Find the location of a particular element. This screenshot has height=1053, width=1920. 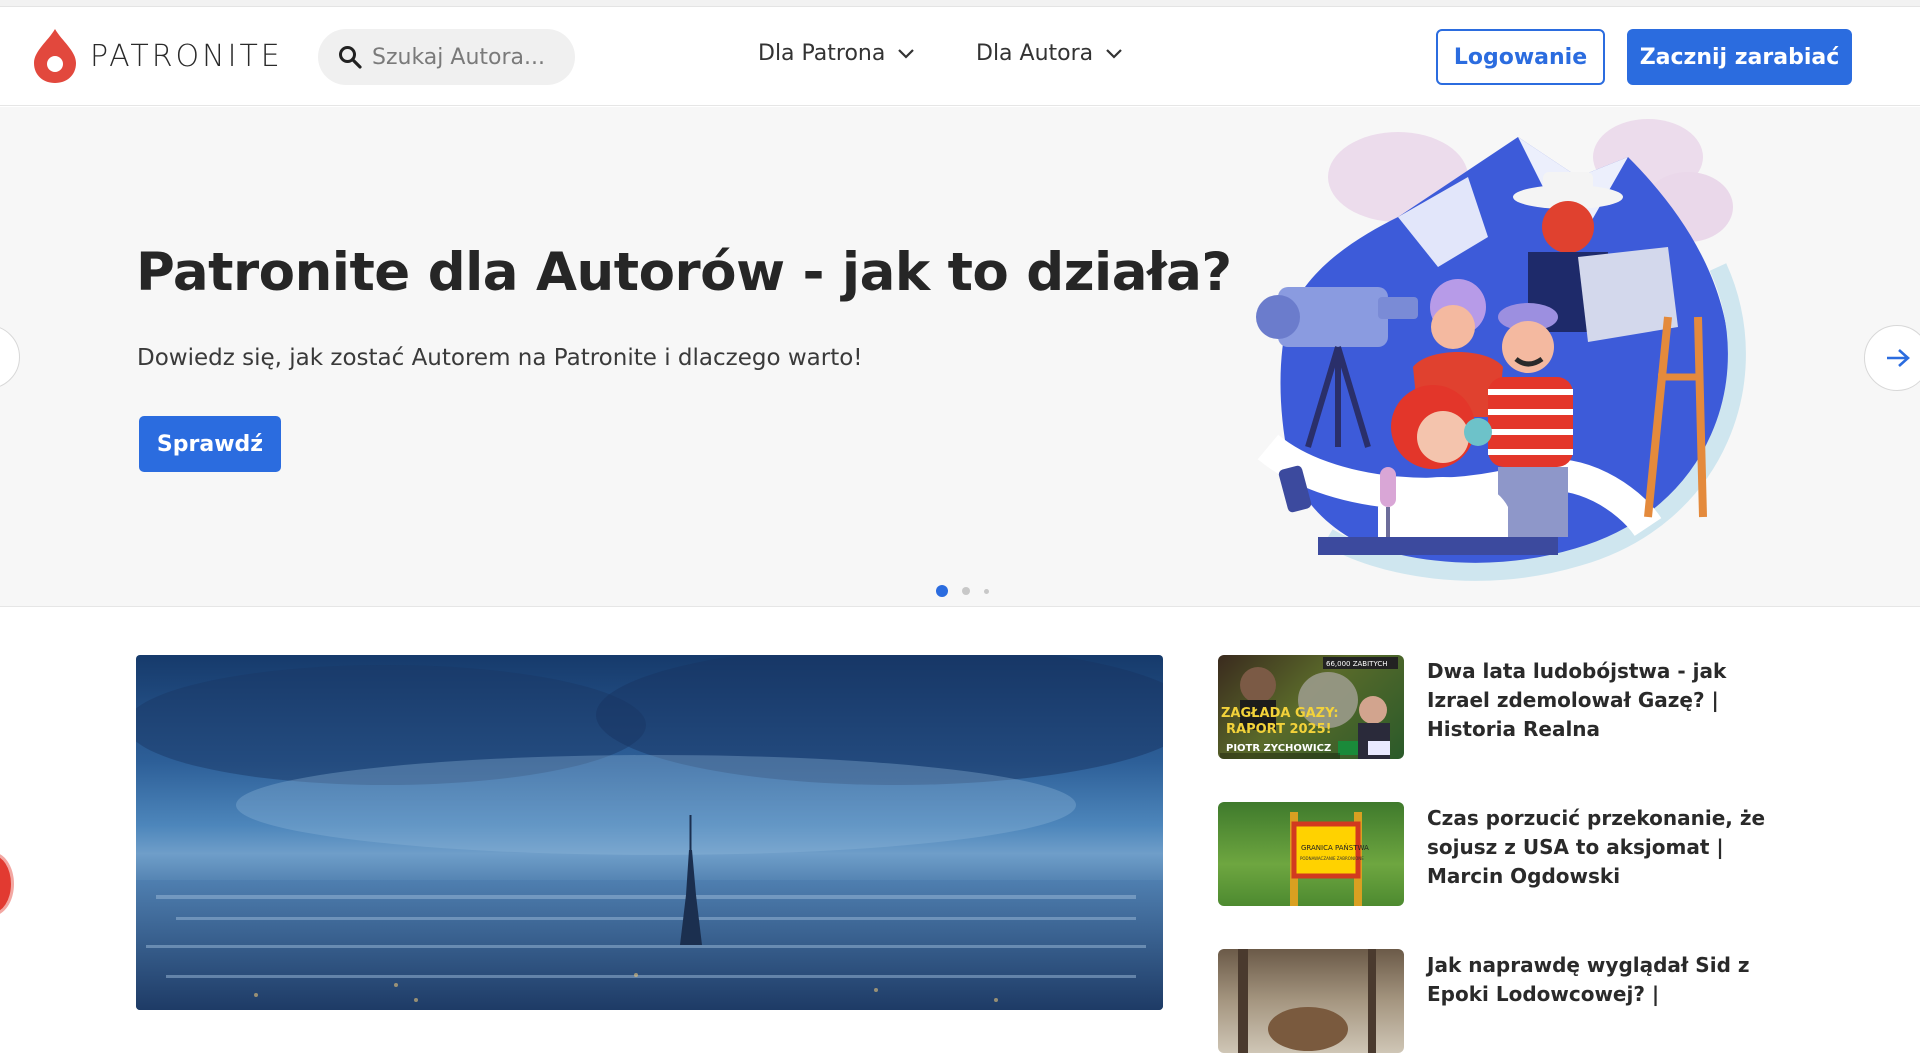

arrow-right-icon is located at coordinates (1898, 358).